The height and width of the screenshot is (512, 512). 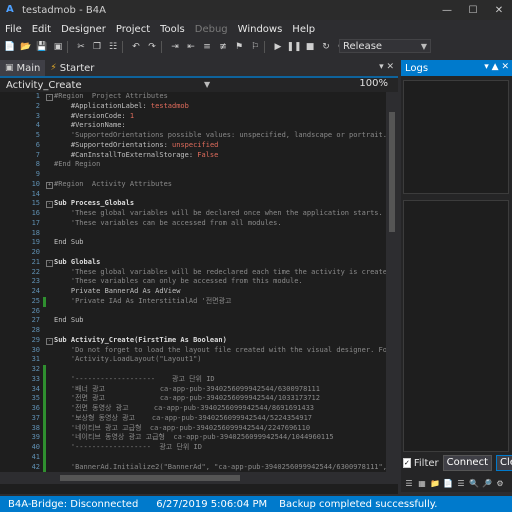 I want to click on undo-icon: ↶, so click(x=136, y=47).